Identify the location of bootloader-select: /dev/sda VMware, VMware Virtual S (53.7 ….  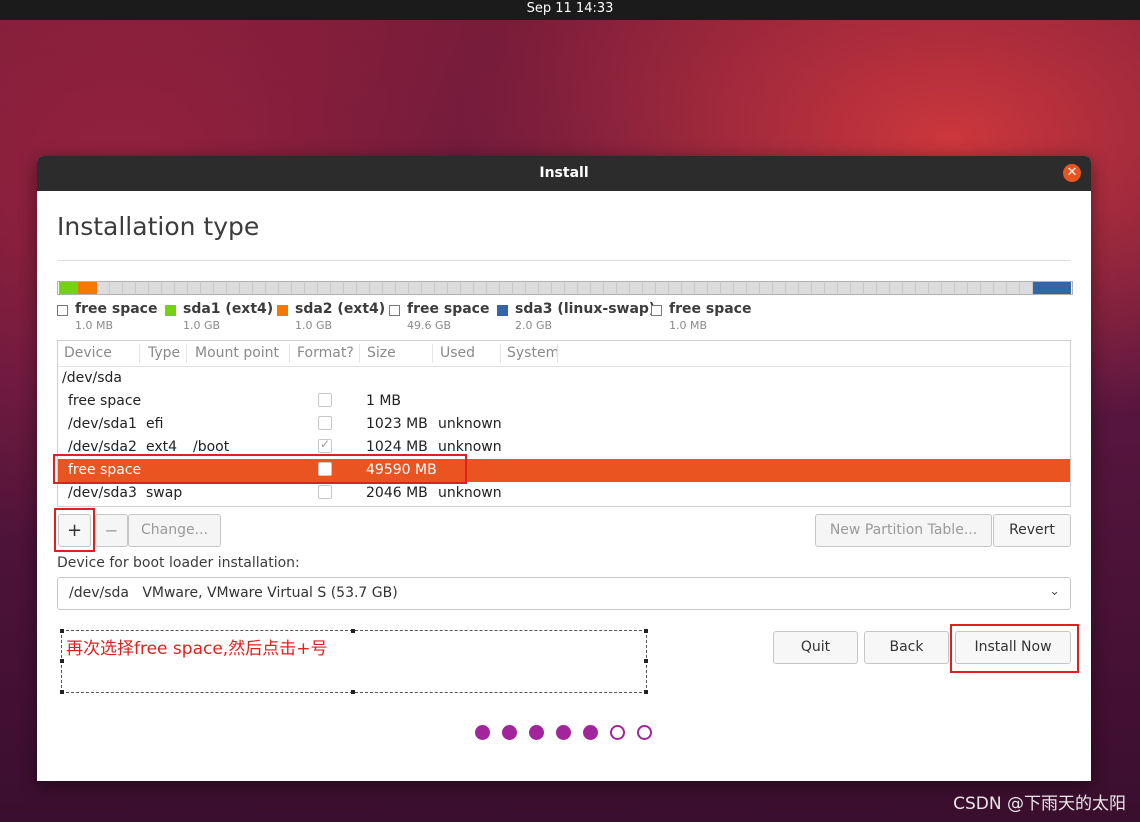
(564, 593).